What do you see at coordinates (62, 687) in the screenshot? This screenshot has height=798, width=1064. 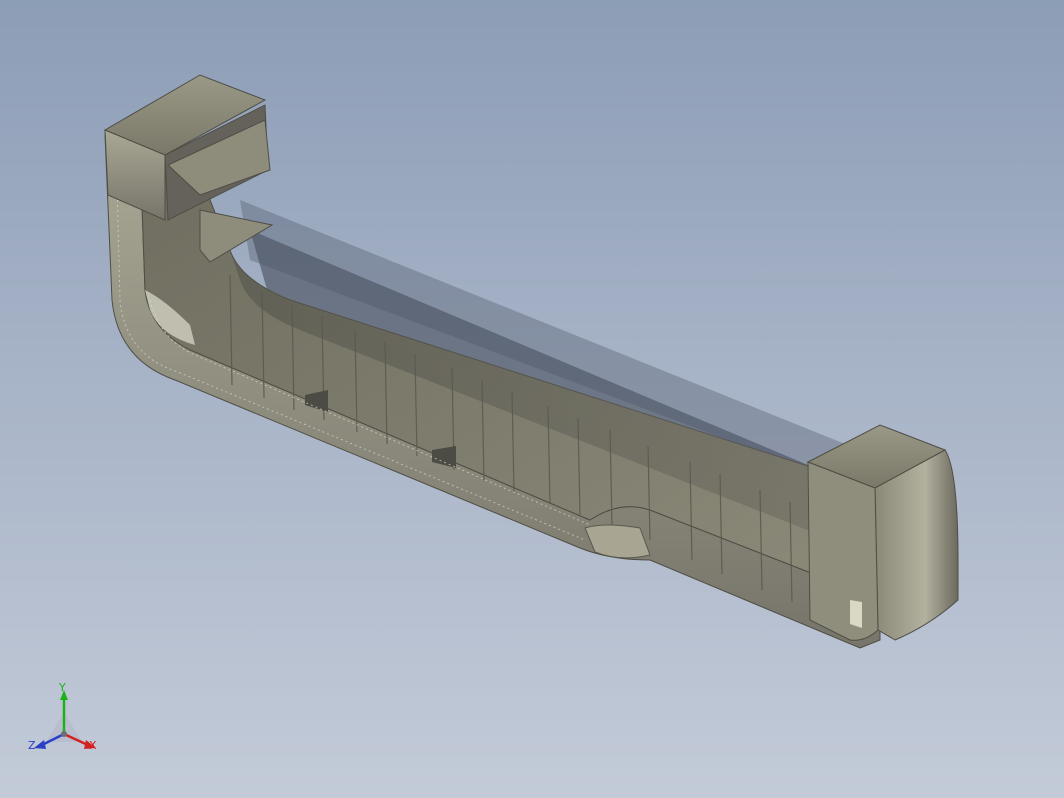 I see `axis-y-label: Y` at bounding box center [62, 687].